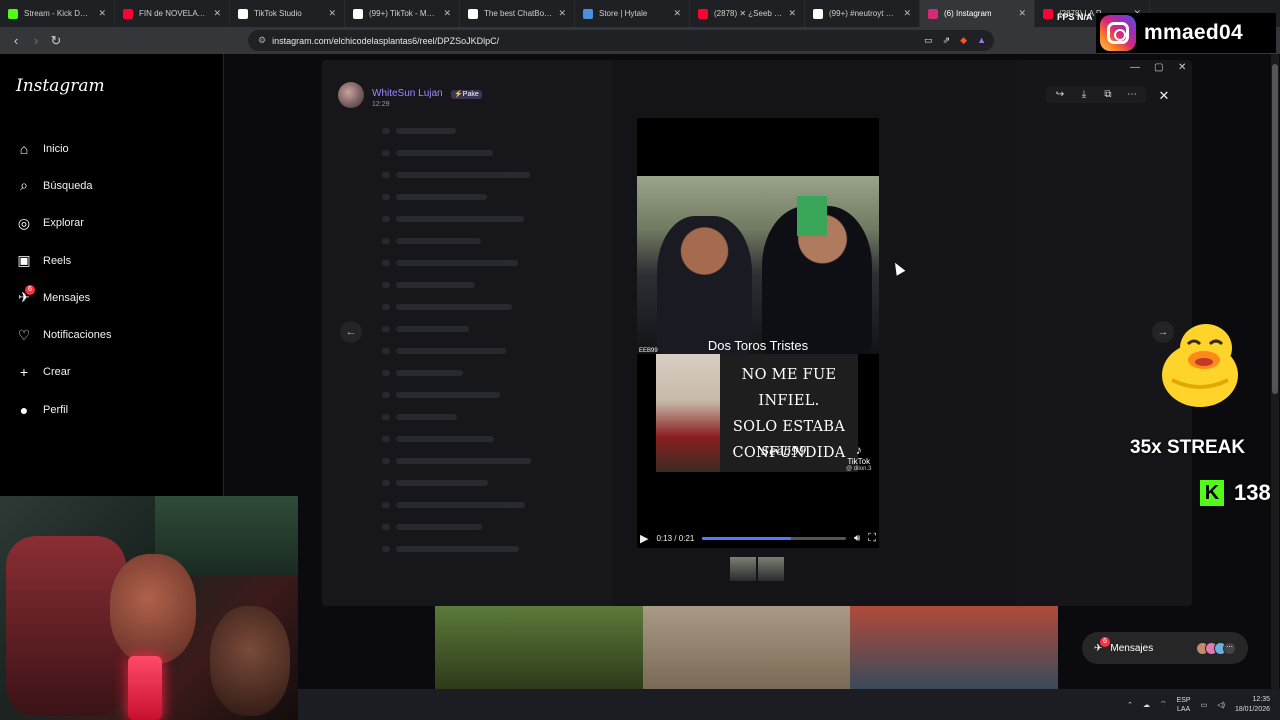 The width and height of the screenshot is (1280, 720). I want to click on tray-expand-icon: ⌃, so click(1130, 705).